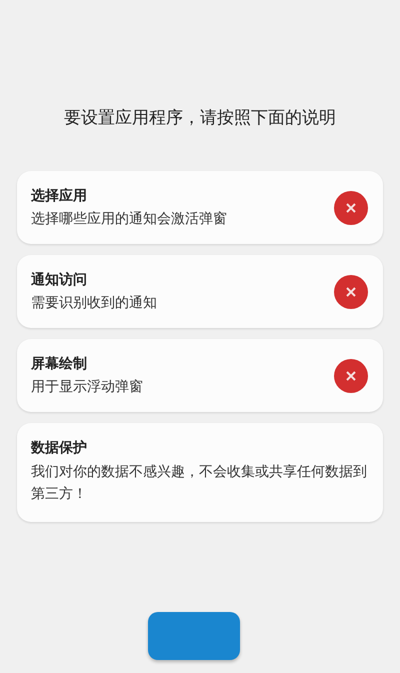  Describe the element at coordinates (200, 207) in the screenshot. I see `permission-card: 选择应用 选择哪些应用的通知会激活弹窗` at that location.